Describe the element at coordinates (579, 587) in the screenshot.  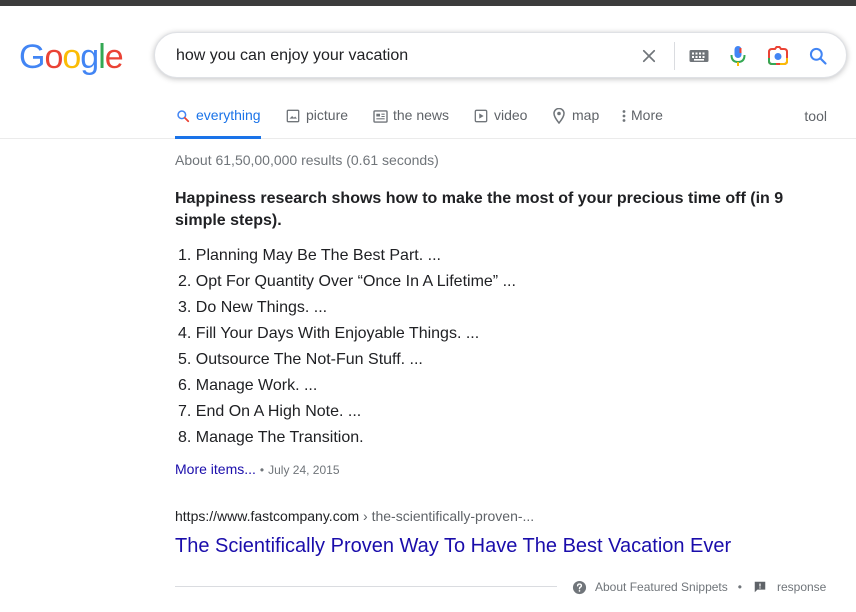
I see `help-icon` at that location.